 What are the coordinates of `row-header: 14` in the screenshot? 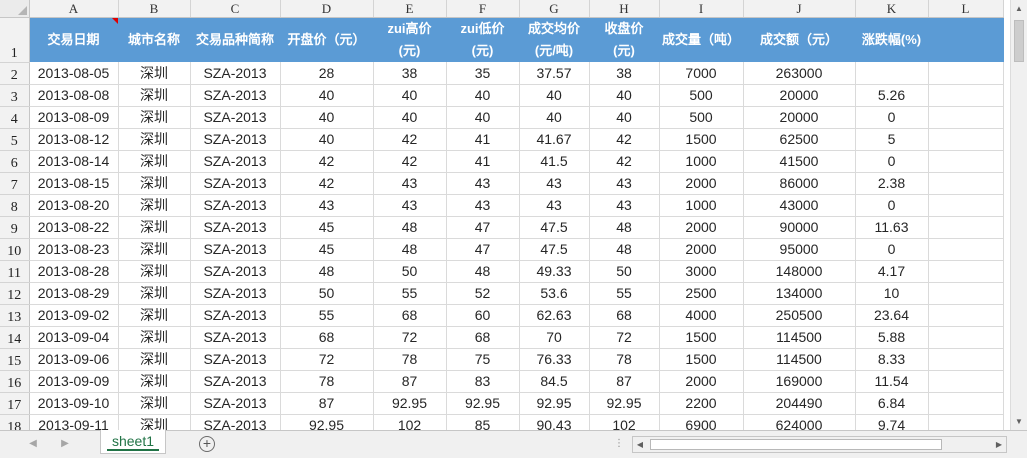 It's located at (15, 337).